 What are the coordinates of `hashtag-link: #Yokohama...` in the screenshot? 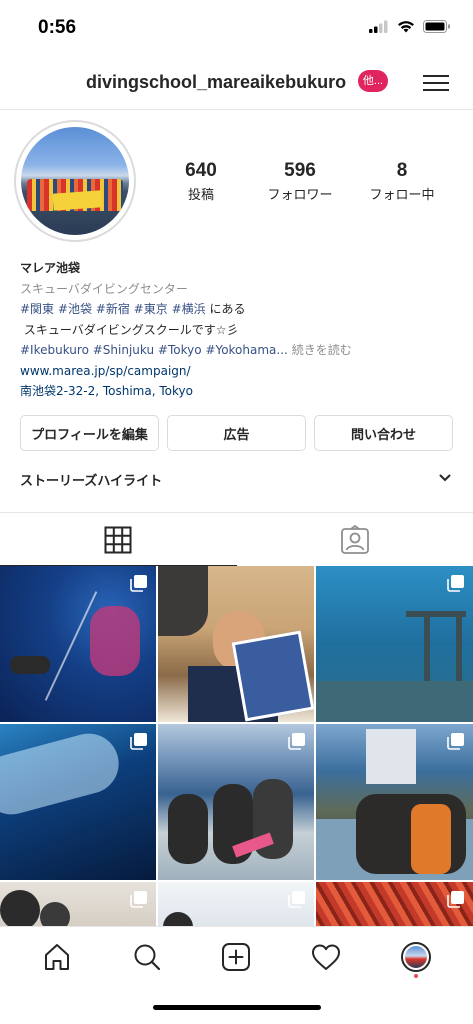 It's located at (246, 350).